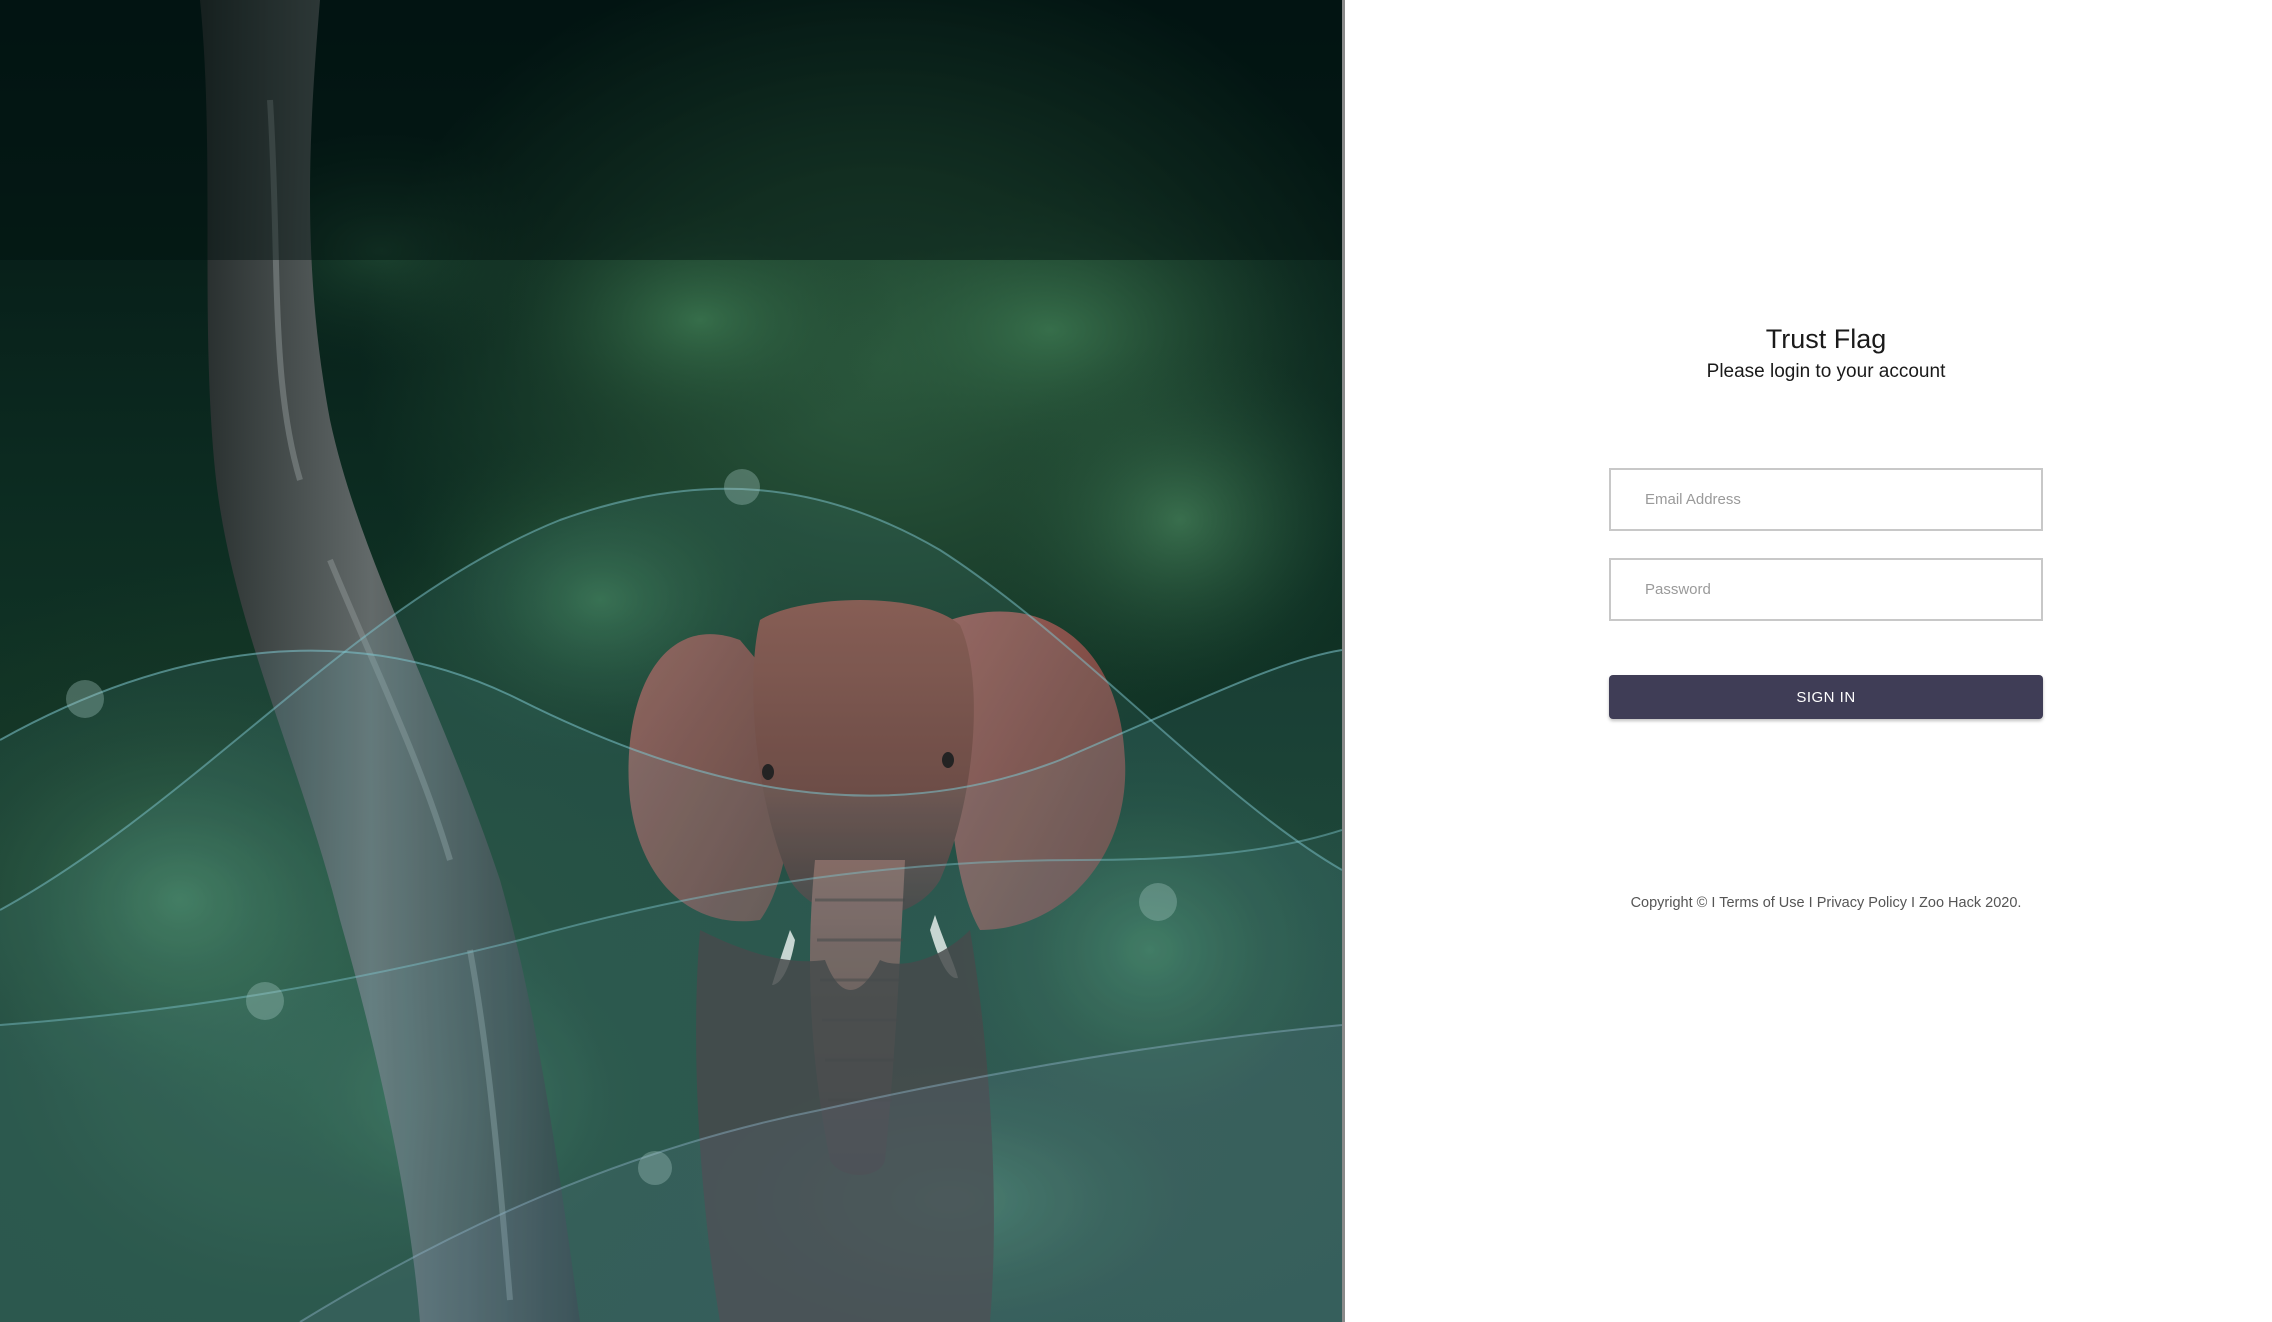  I want to click on sign-in-button: SIGN IN, so click(1826, 697).